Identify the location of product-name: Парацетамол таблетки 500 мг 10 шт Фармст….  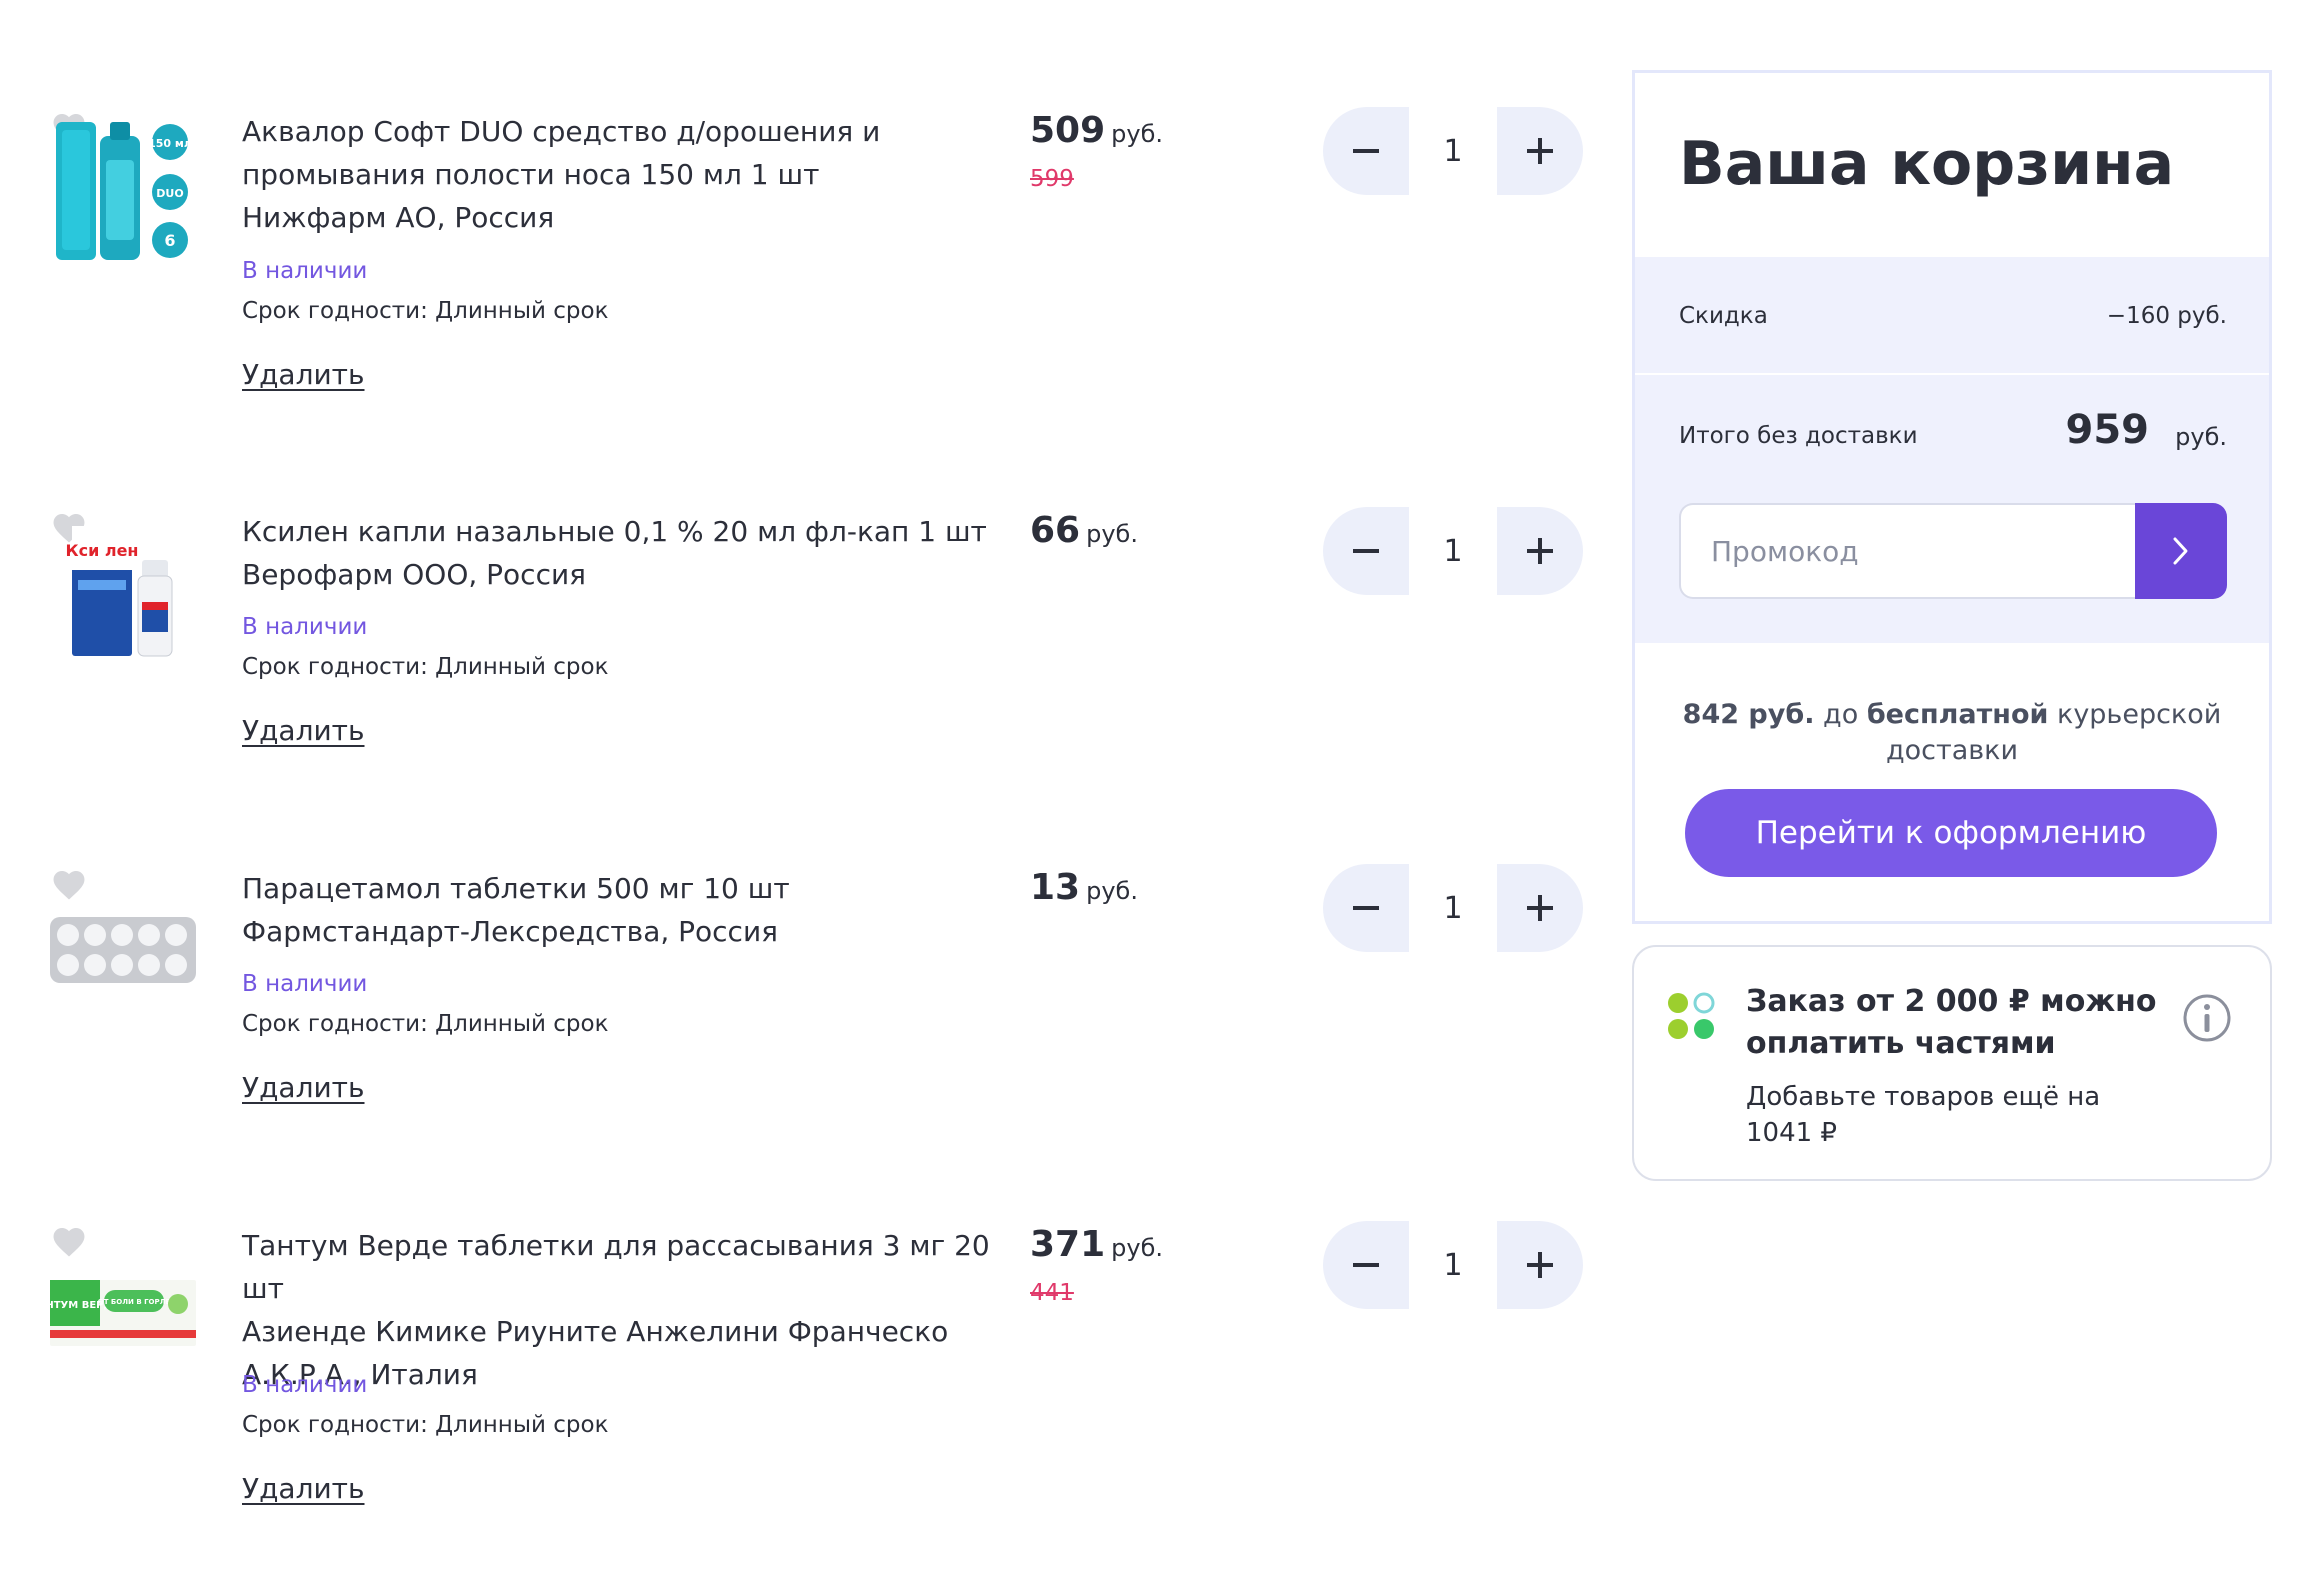
(627, 910).